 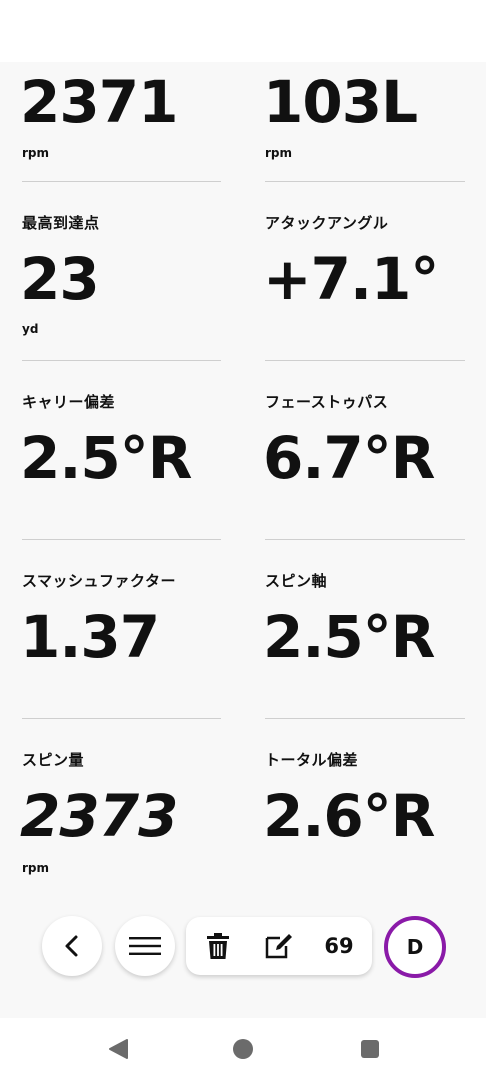 I want to click on edit-icon, so click(x=278, y=946).